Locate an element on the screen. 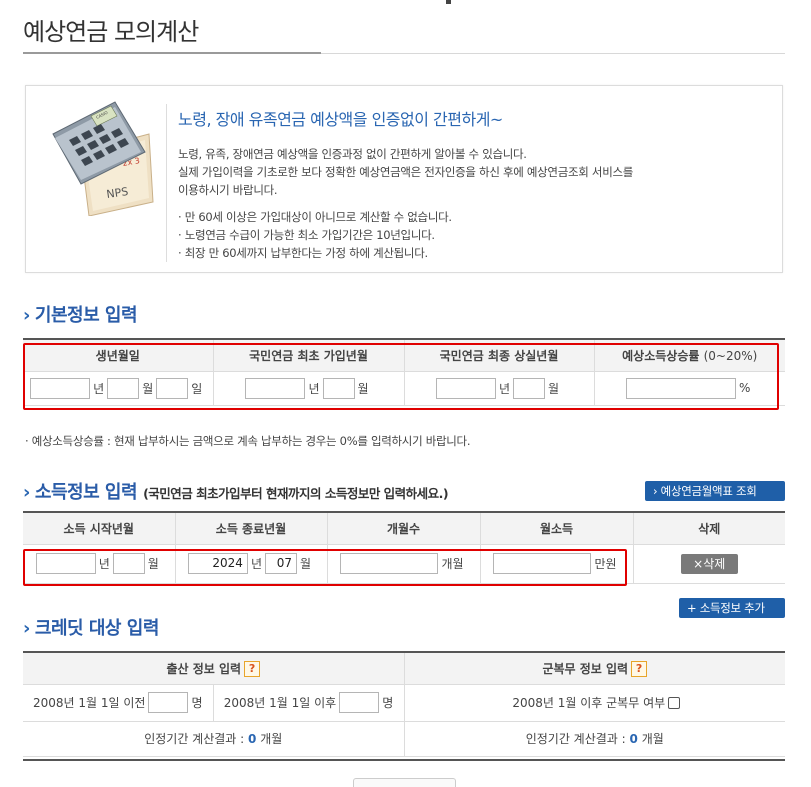 Image resolution: width=811 pixels, height=787 pixels. military-help-icon: ? is located at coordinates (639, 669).